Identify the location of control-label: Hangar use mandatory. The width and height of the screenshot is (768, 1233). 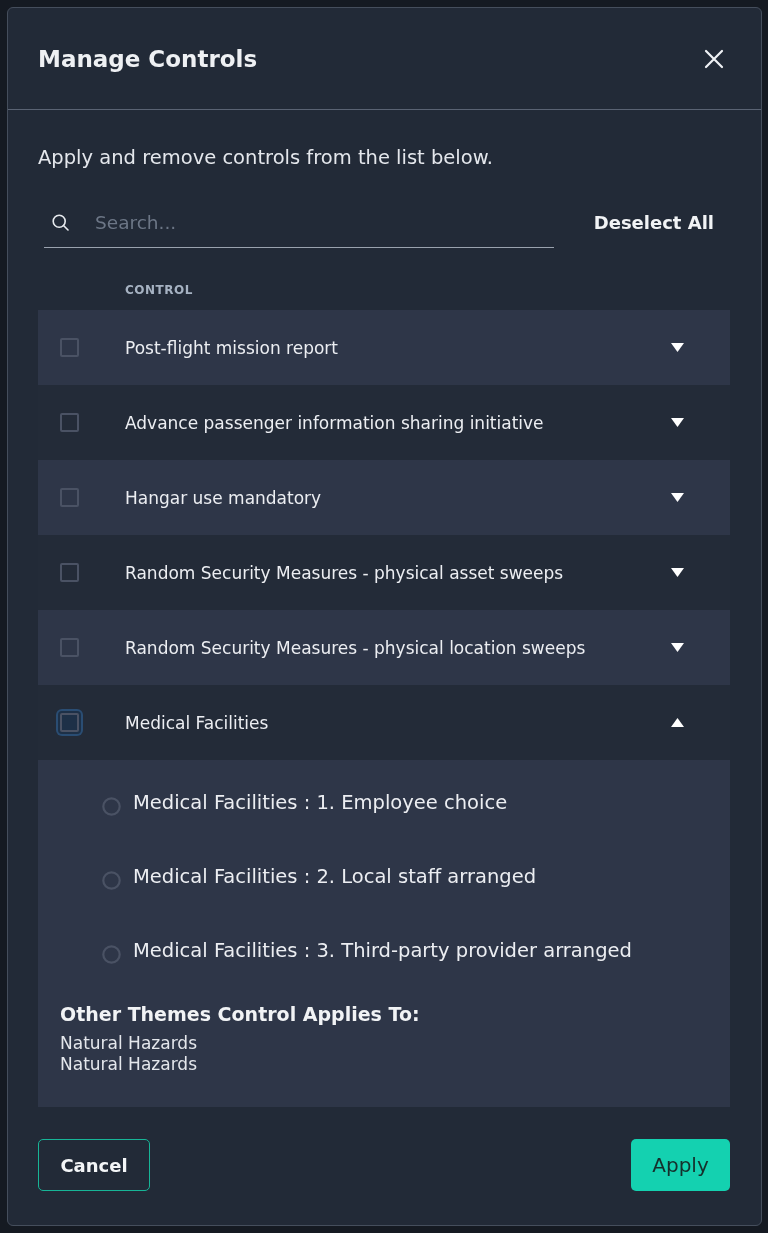
(224, 497).